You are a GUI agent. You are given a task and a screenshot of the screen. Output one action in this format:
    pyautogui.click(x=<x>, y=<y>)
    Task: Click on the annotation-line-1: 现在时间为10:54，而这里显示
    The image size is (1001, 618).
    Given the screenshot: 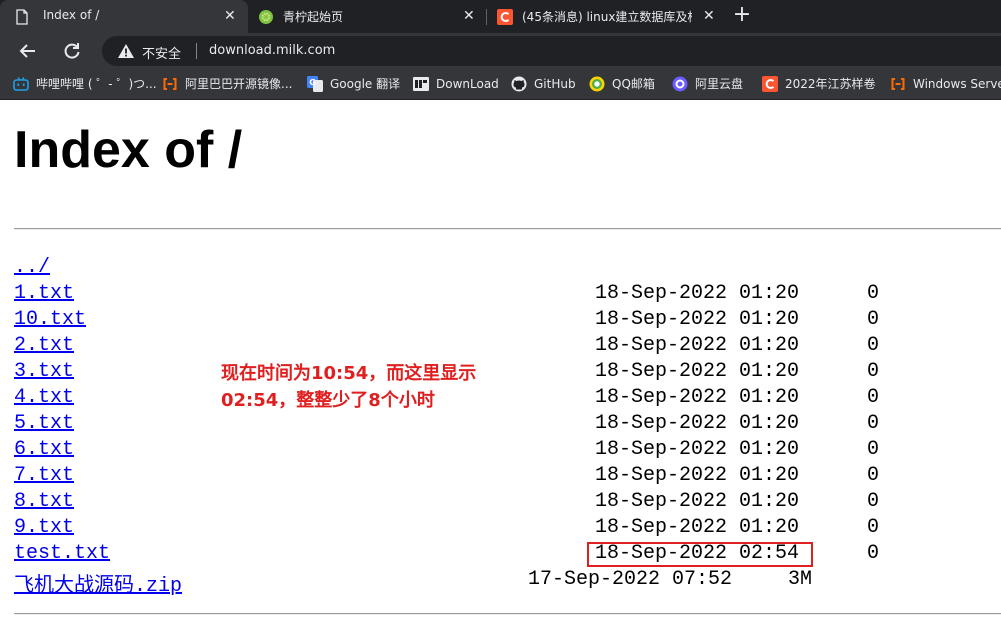 What is the action you would take?
    pyautogui.click(x=349, y=373)
    